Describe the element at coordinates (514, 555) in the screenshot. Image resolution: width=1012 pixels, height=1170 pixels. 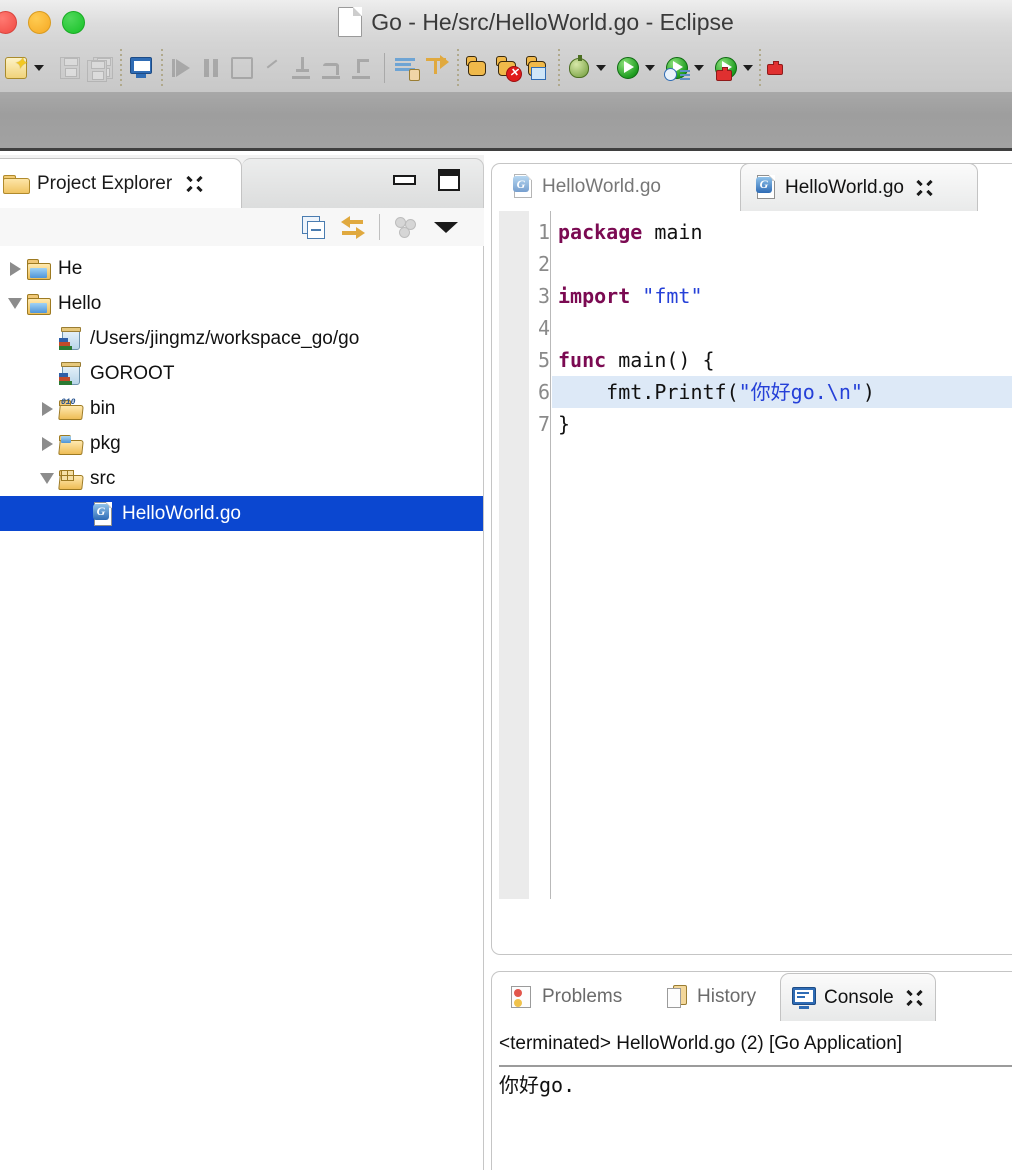
I see `editor-annotation-ruler` at that location.